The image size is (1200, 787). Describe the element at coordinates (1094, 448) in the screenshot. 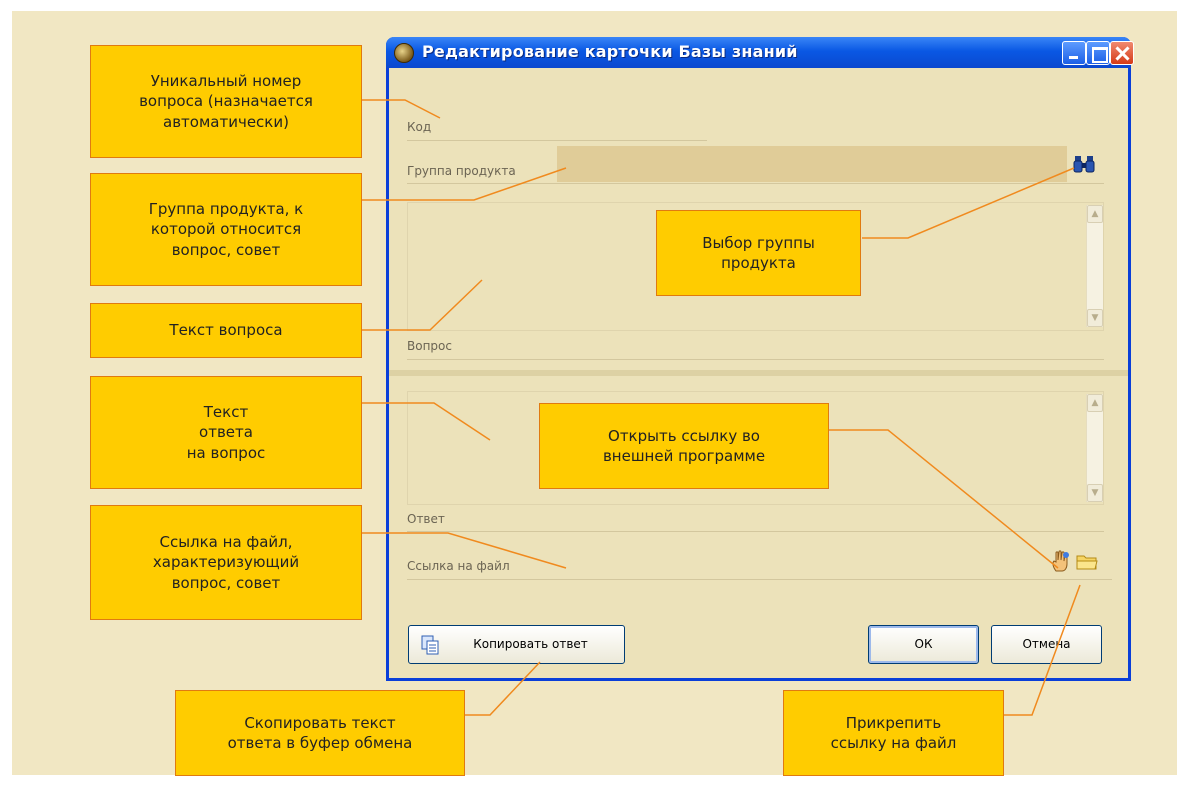

I see `answer-scrollbar: ▲ ▼` at that location.